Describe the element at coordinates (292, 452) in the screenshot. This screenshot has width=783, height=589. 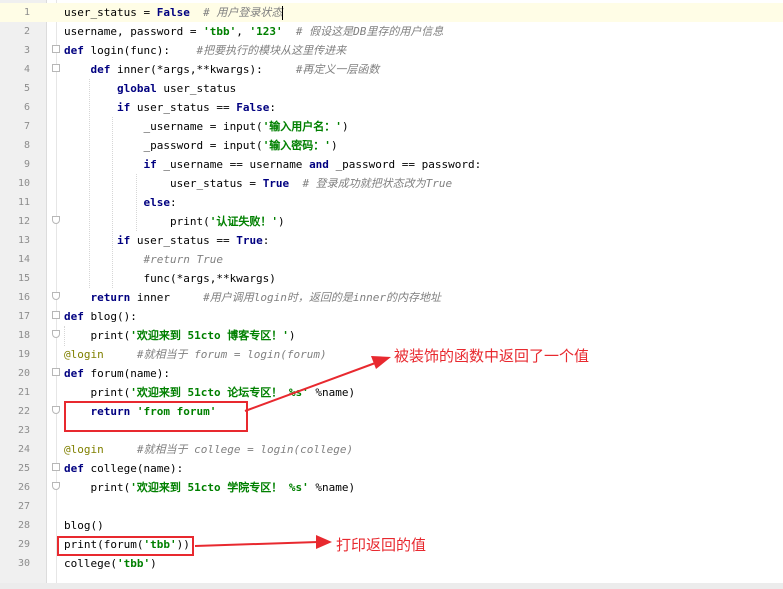
I see `annotation-arrows` at that location.